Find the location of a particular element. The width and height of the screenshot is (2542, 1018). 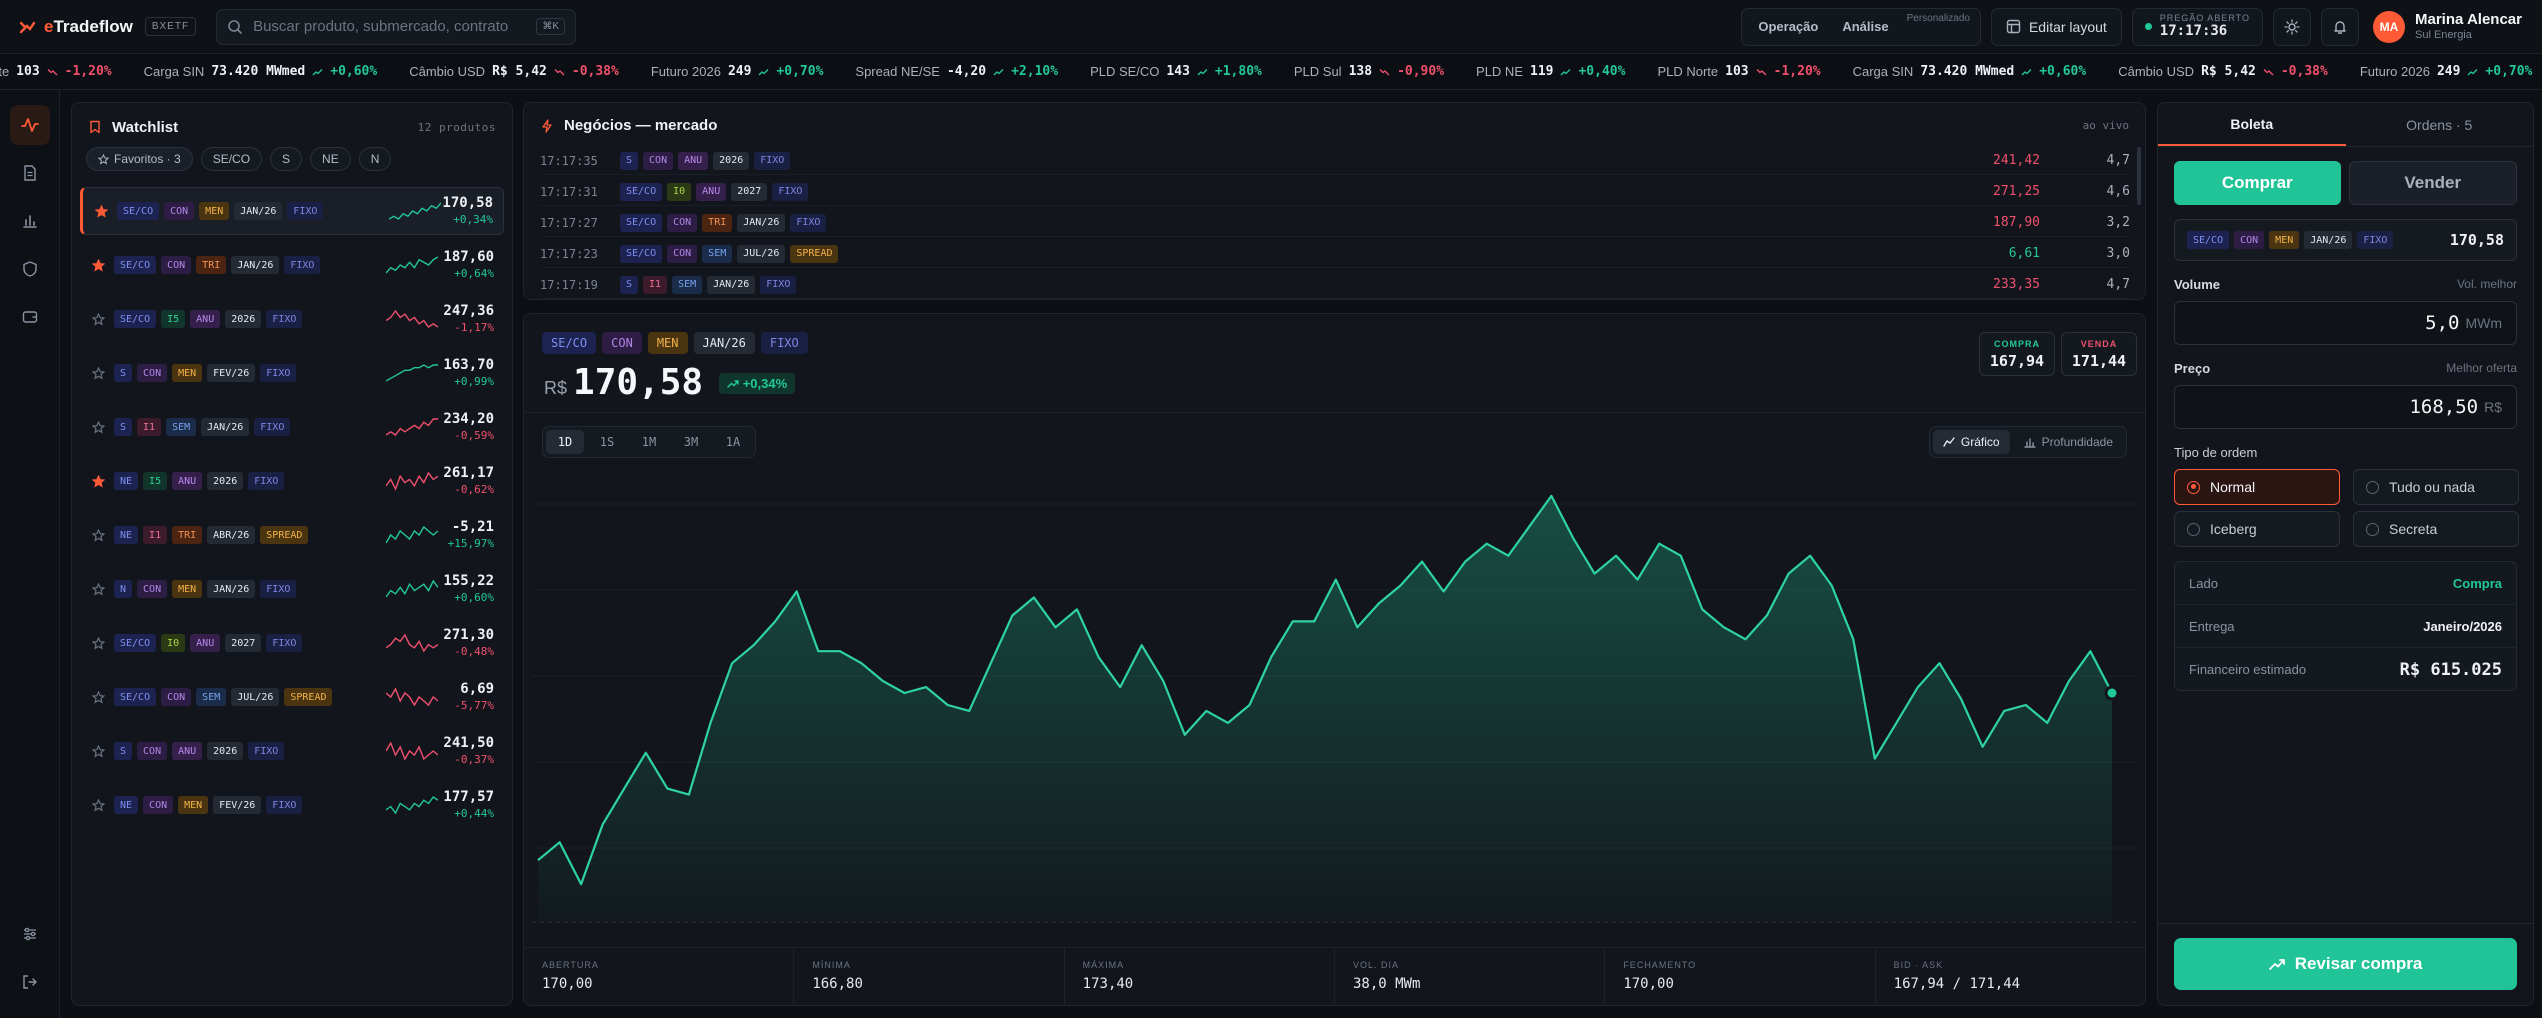

volume-field: MWm is located at coordinates (2345, 323).